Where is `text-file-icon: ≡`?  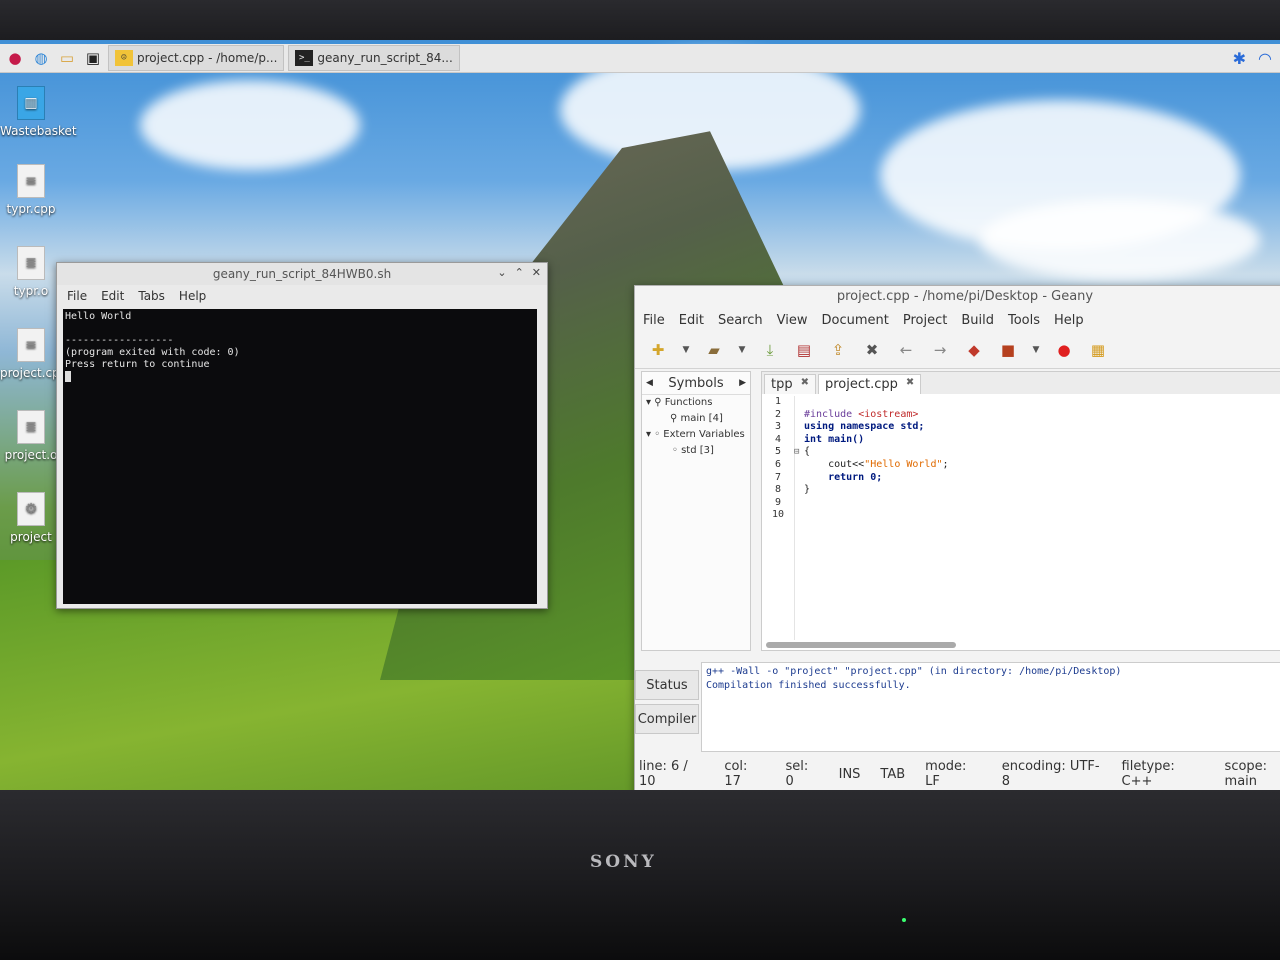 text-file-icon: ≡ is located at coordinates (31, 345).